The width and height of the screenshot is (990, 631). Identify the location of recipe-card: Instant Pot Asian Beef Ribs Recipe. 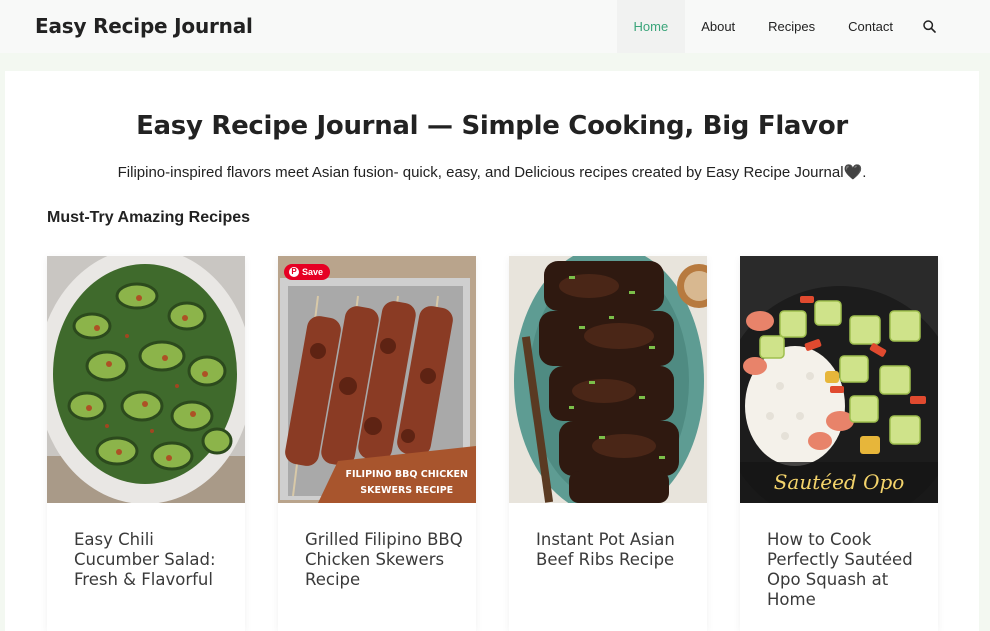
(608, 443).